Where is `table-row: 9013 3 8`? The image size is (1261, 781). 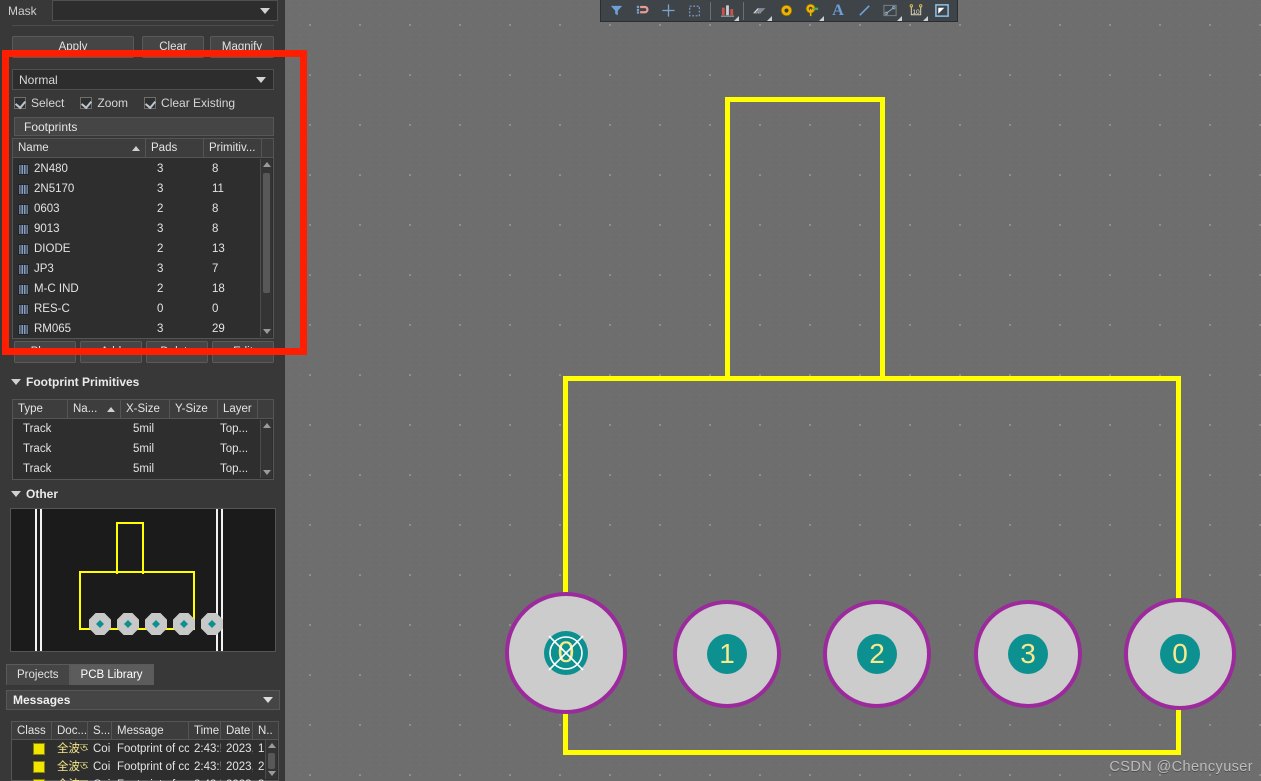
table-row: 9013 3 8 is located at coordinates (143, 229).